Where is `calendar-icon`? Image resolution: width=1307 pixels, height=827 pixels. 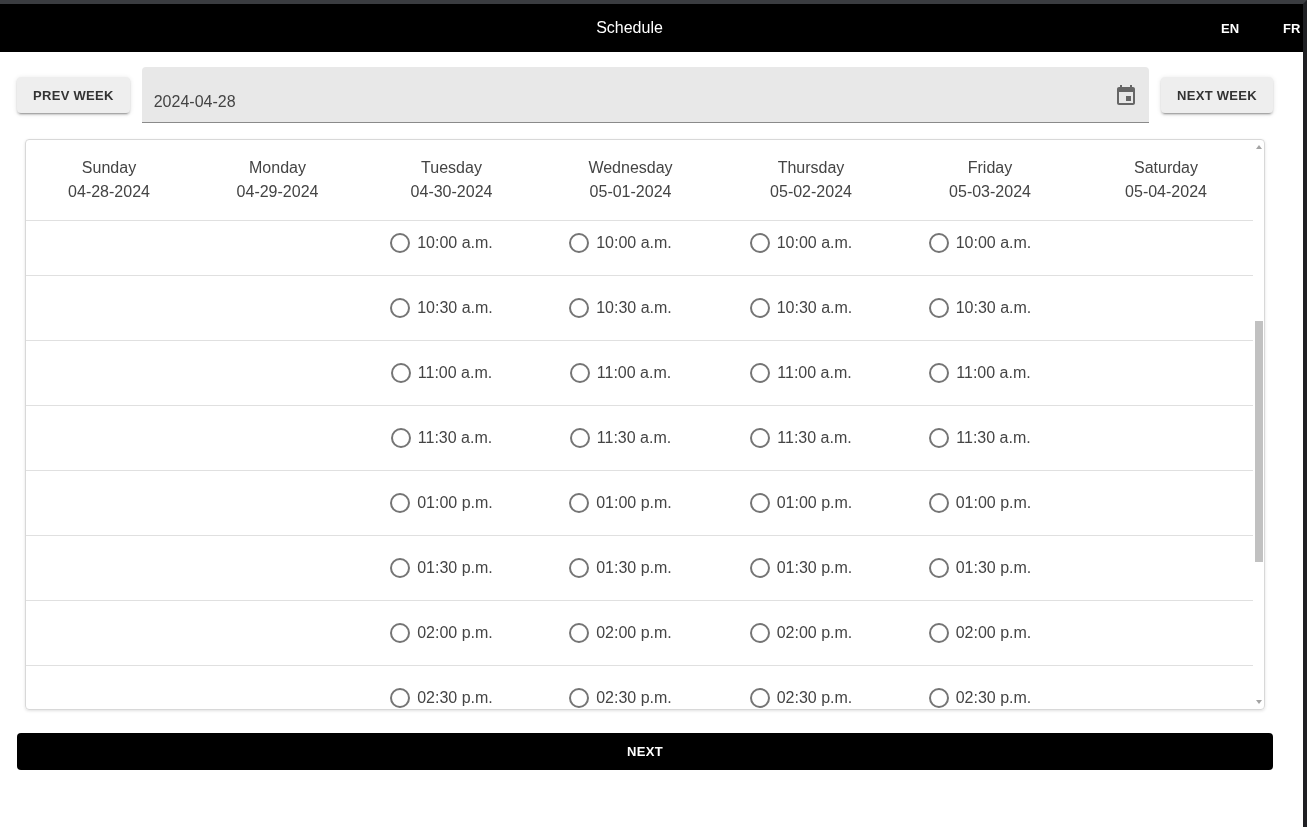
calendar-icon is located at coordinates (1126, 94).